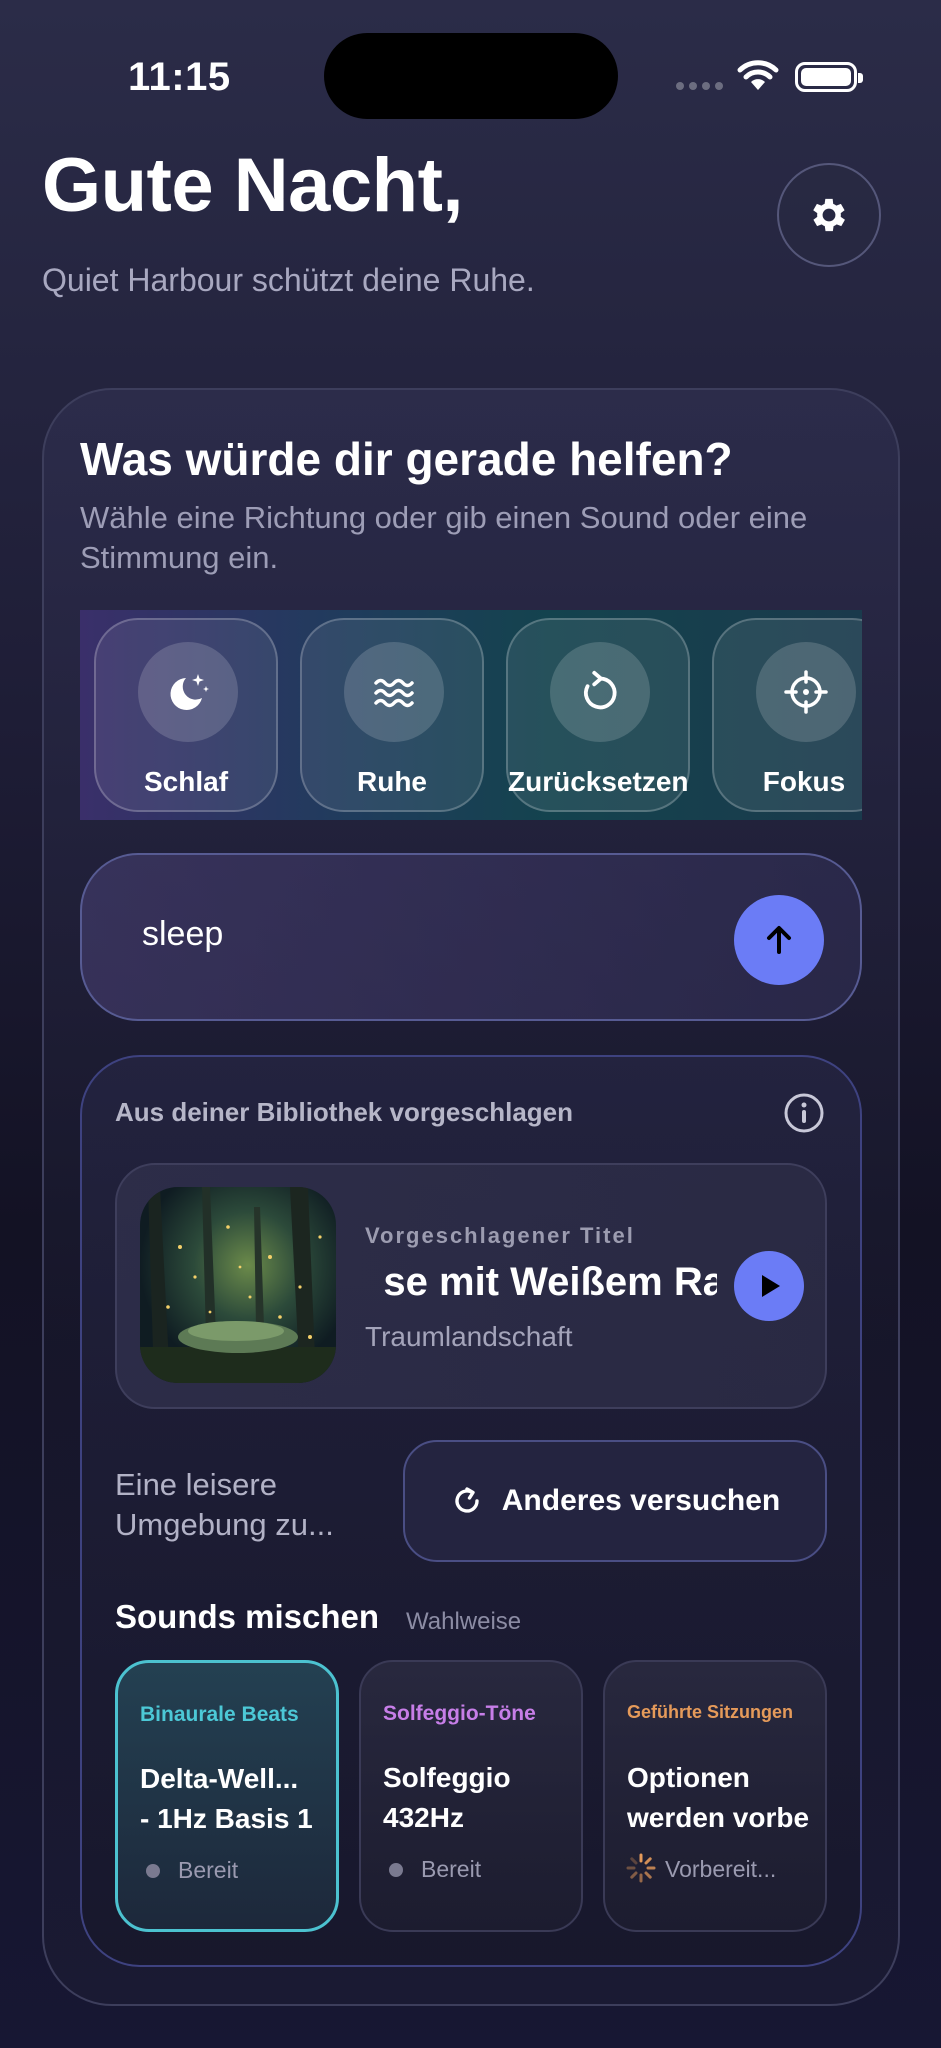 This screenshot has width=941, height=2048. I want to click on play-icon, so click(771, 1286).